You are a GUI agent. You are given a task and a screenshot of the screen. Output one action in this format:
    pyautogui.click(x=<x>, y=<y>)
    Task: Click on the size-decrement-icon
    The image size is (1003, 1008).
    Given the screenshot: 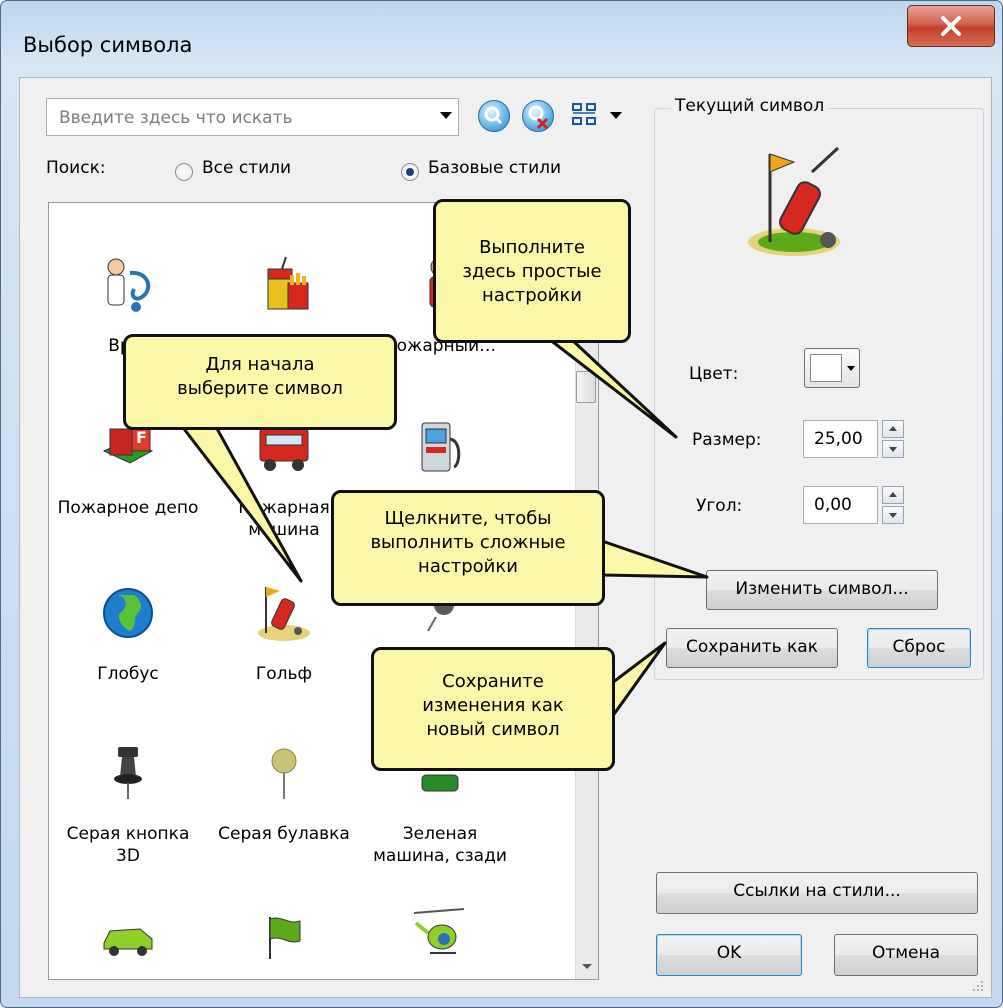 What is the action you would take?
    pyautogui.click(x=893, y=449)
    